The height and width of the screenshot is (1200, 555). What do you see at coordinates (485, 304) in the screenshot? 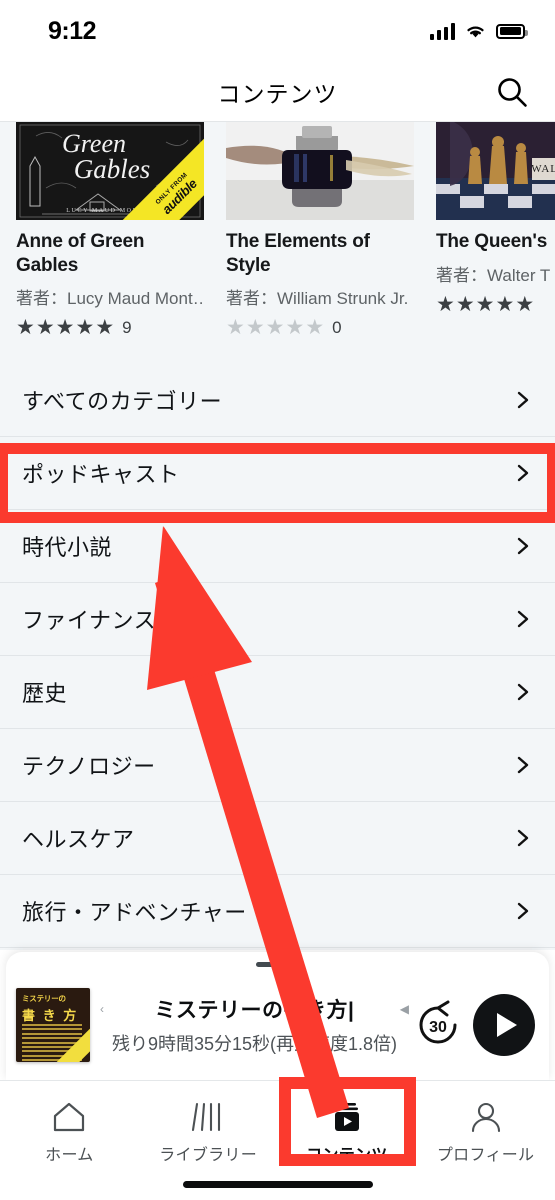
I see `book-rating: ★ ★ ★ ★ ★` at bounding box center [485, 304].